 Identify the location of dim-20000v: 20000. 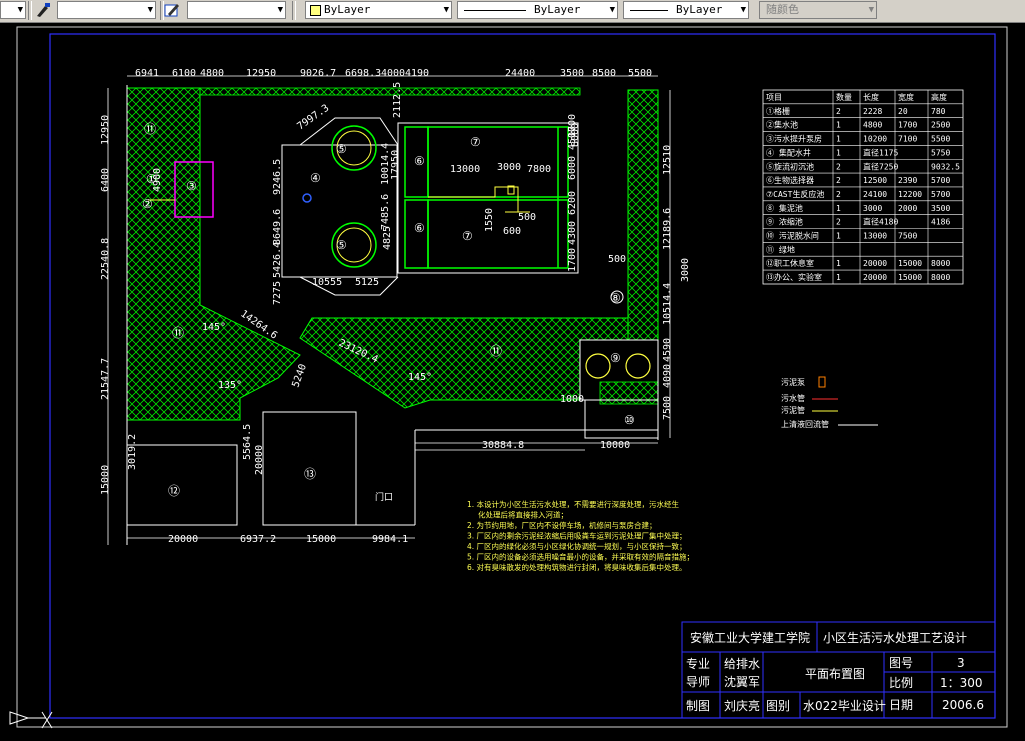
(259, 460).